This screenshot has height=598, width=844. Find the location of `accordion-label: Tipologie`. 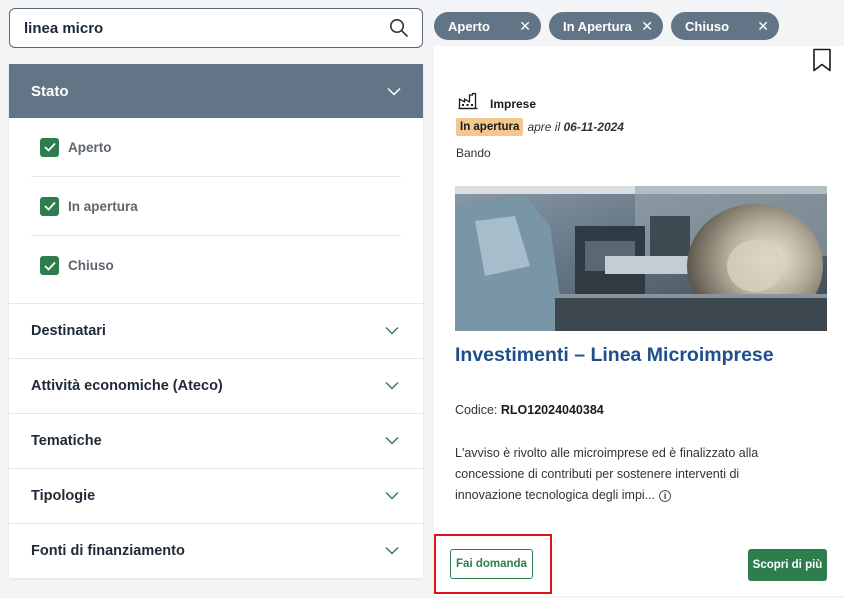

accordion-label: Tipologie is located at coordinates (63, 496).